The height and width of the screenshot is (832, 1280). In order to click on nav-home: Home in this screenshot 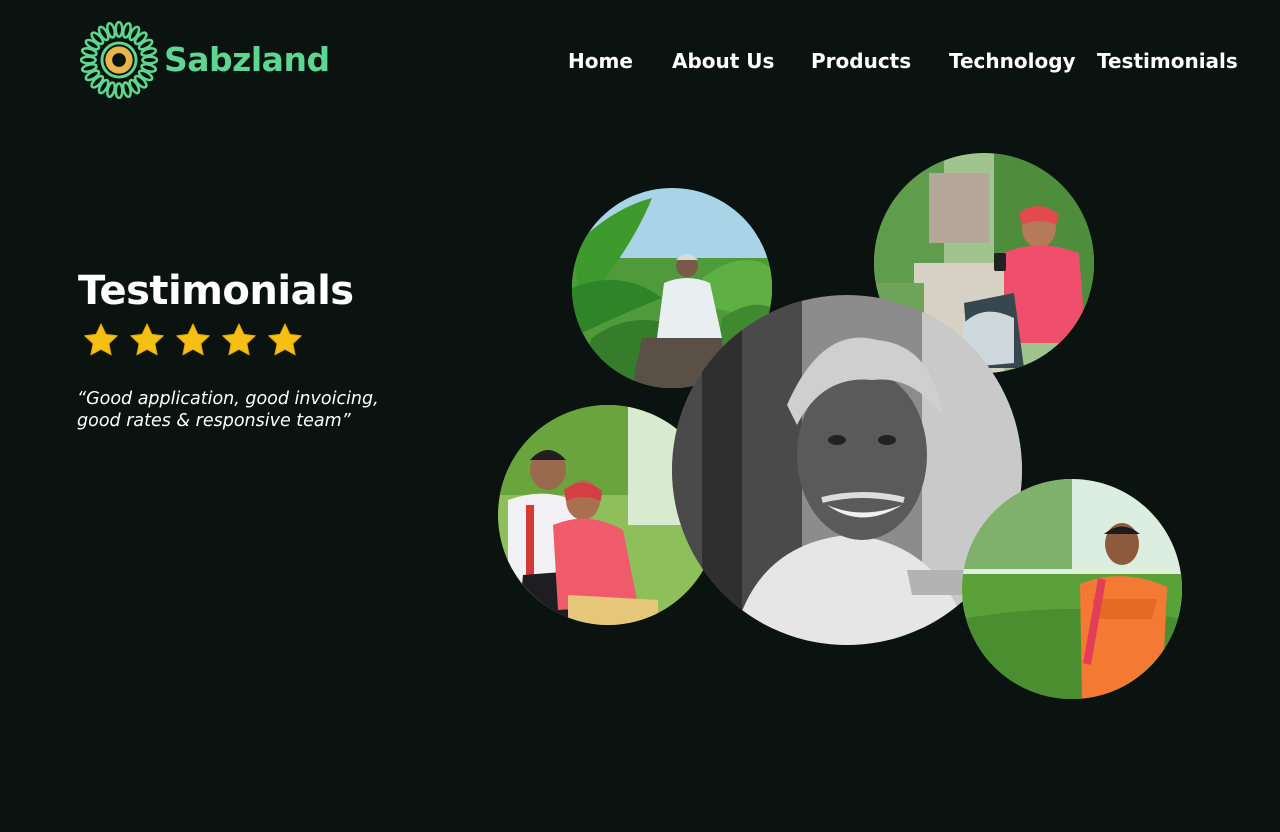, I will do `click(600, 61)`.